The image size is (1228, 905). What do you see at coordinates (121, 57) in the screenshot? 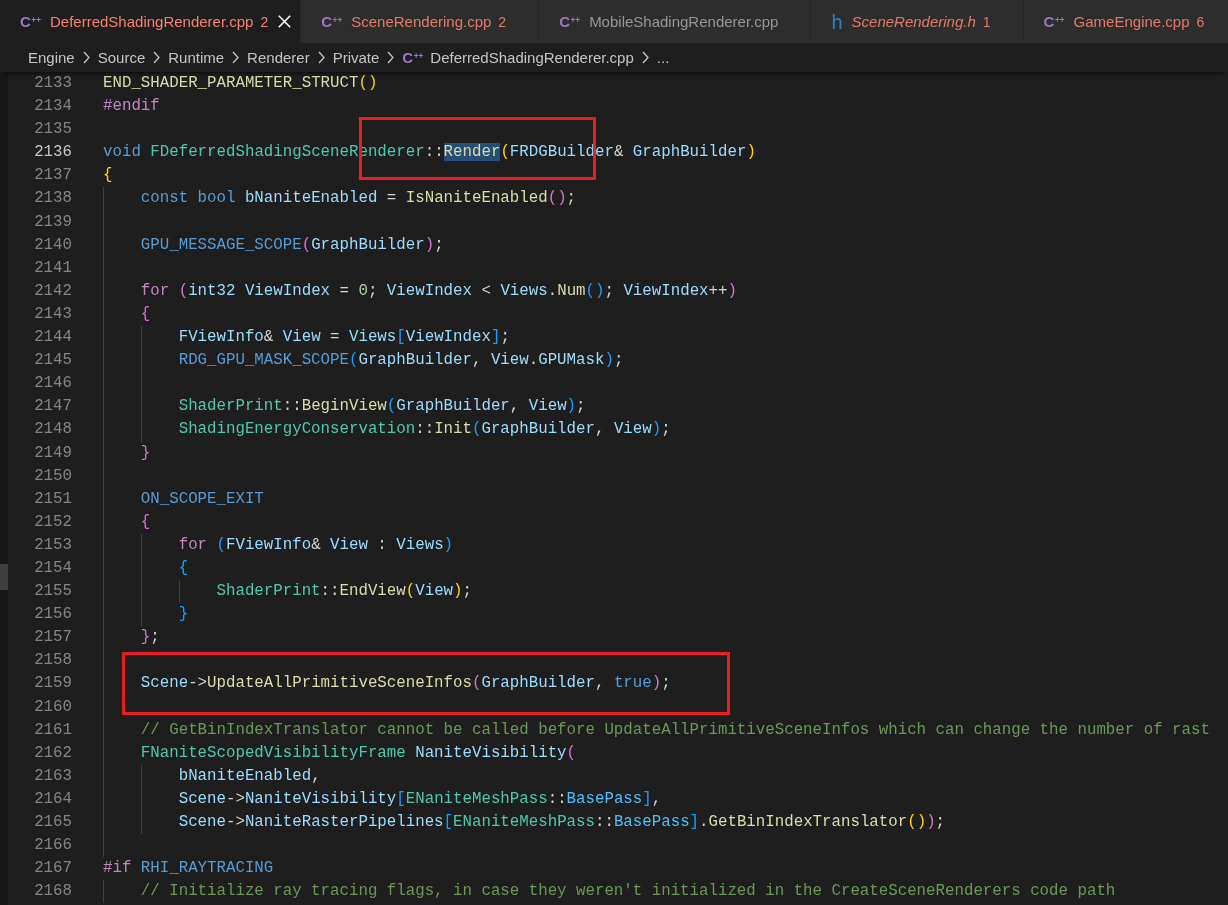
I see `breadcrumb-item: Source` at bounding box center [121, 57].